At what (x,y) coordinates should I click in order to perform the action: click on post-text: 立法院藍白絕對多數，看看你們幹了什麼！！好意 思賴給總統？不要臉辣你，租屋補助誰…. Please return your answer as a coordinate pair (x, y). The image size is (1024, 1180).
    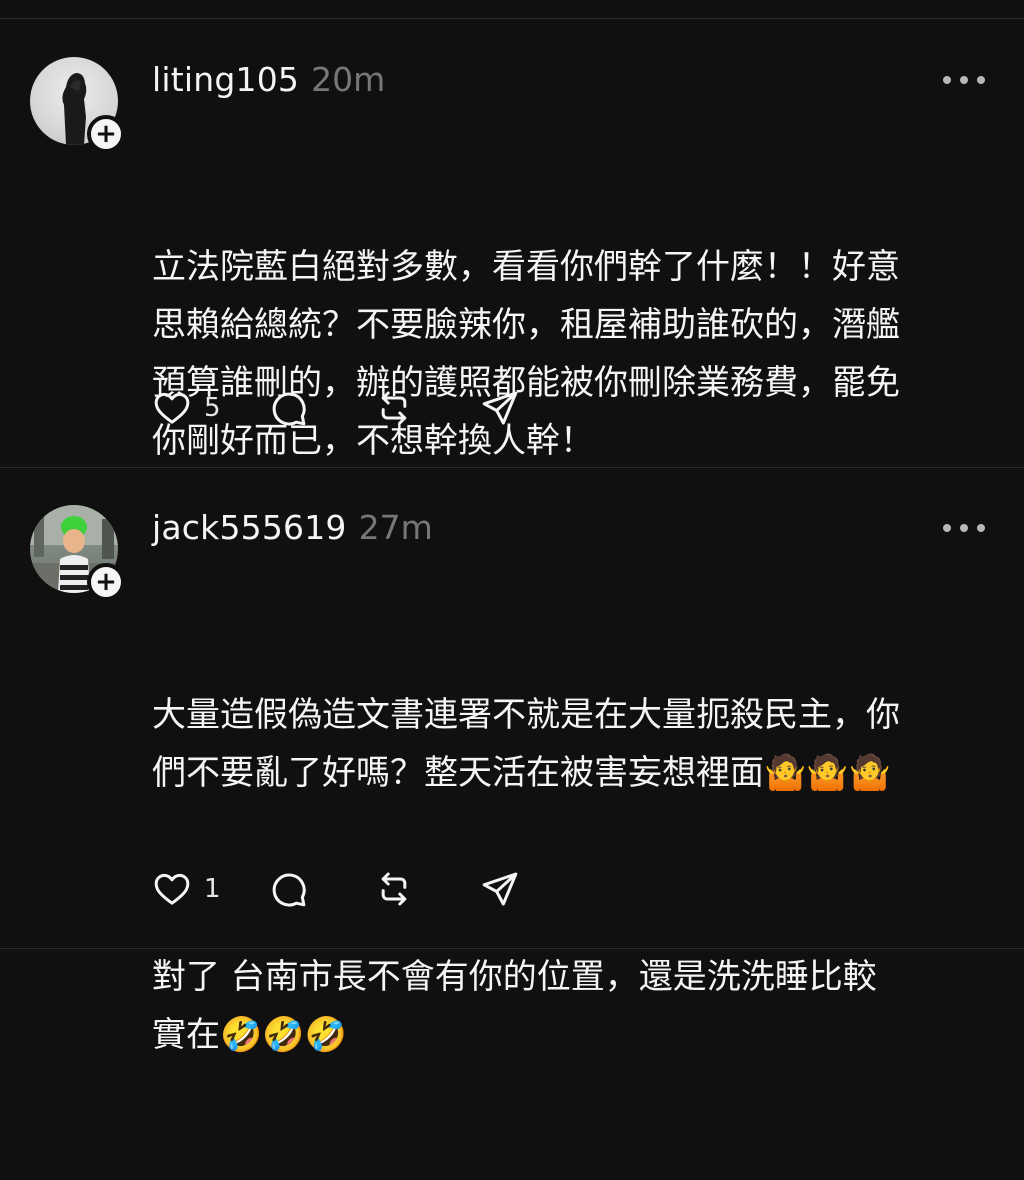
    Looking at the image, I should click on (526, 354).